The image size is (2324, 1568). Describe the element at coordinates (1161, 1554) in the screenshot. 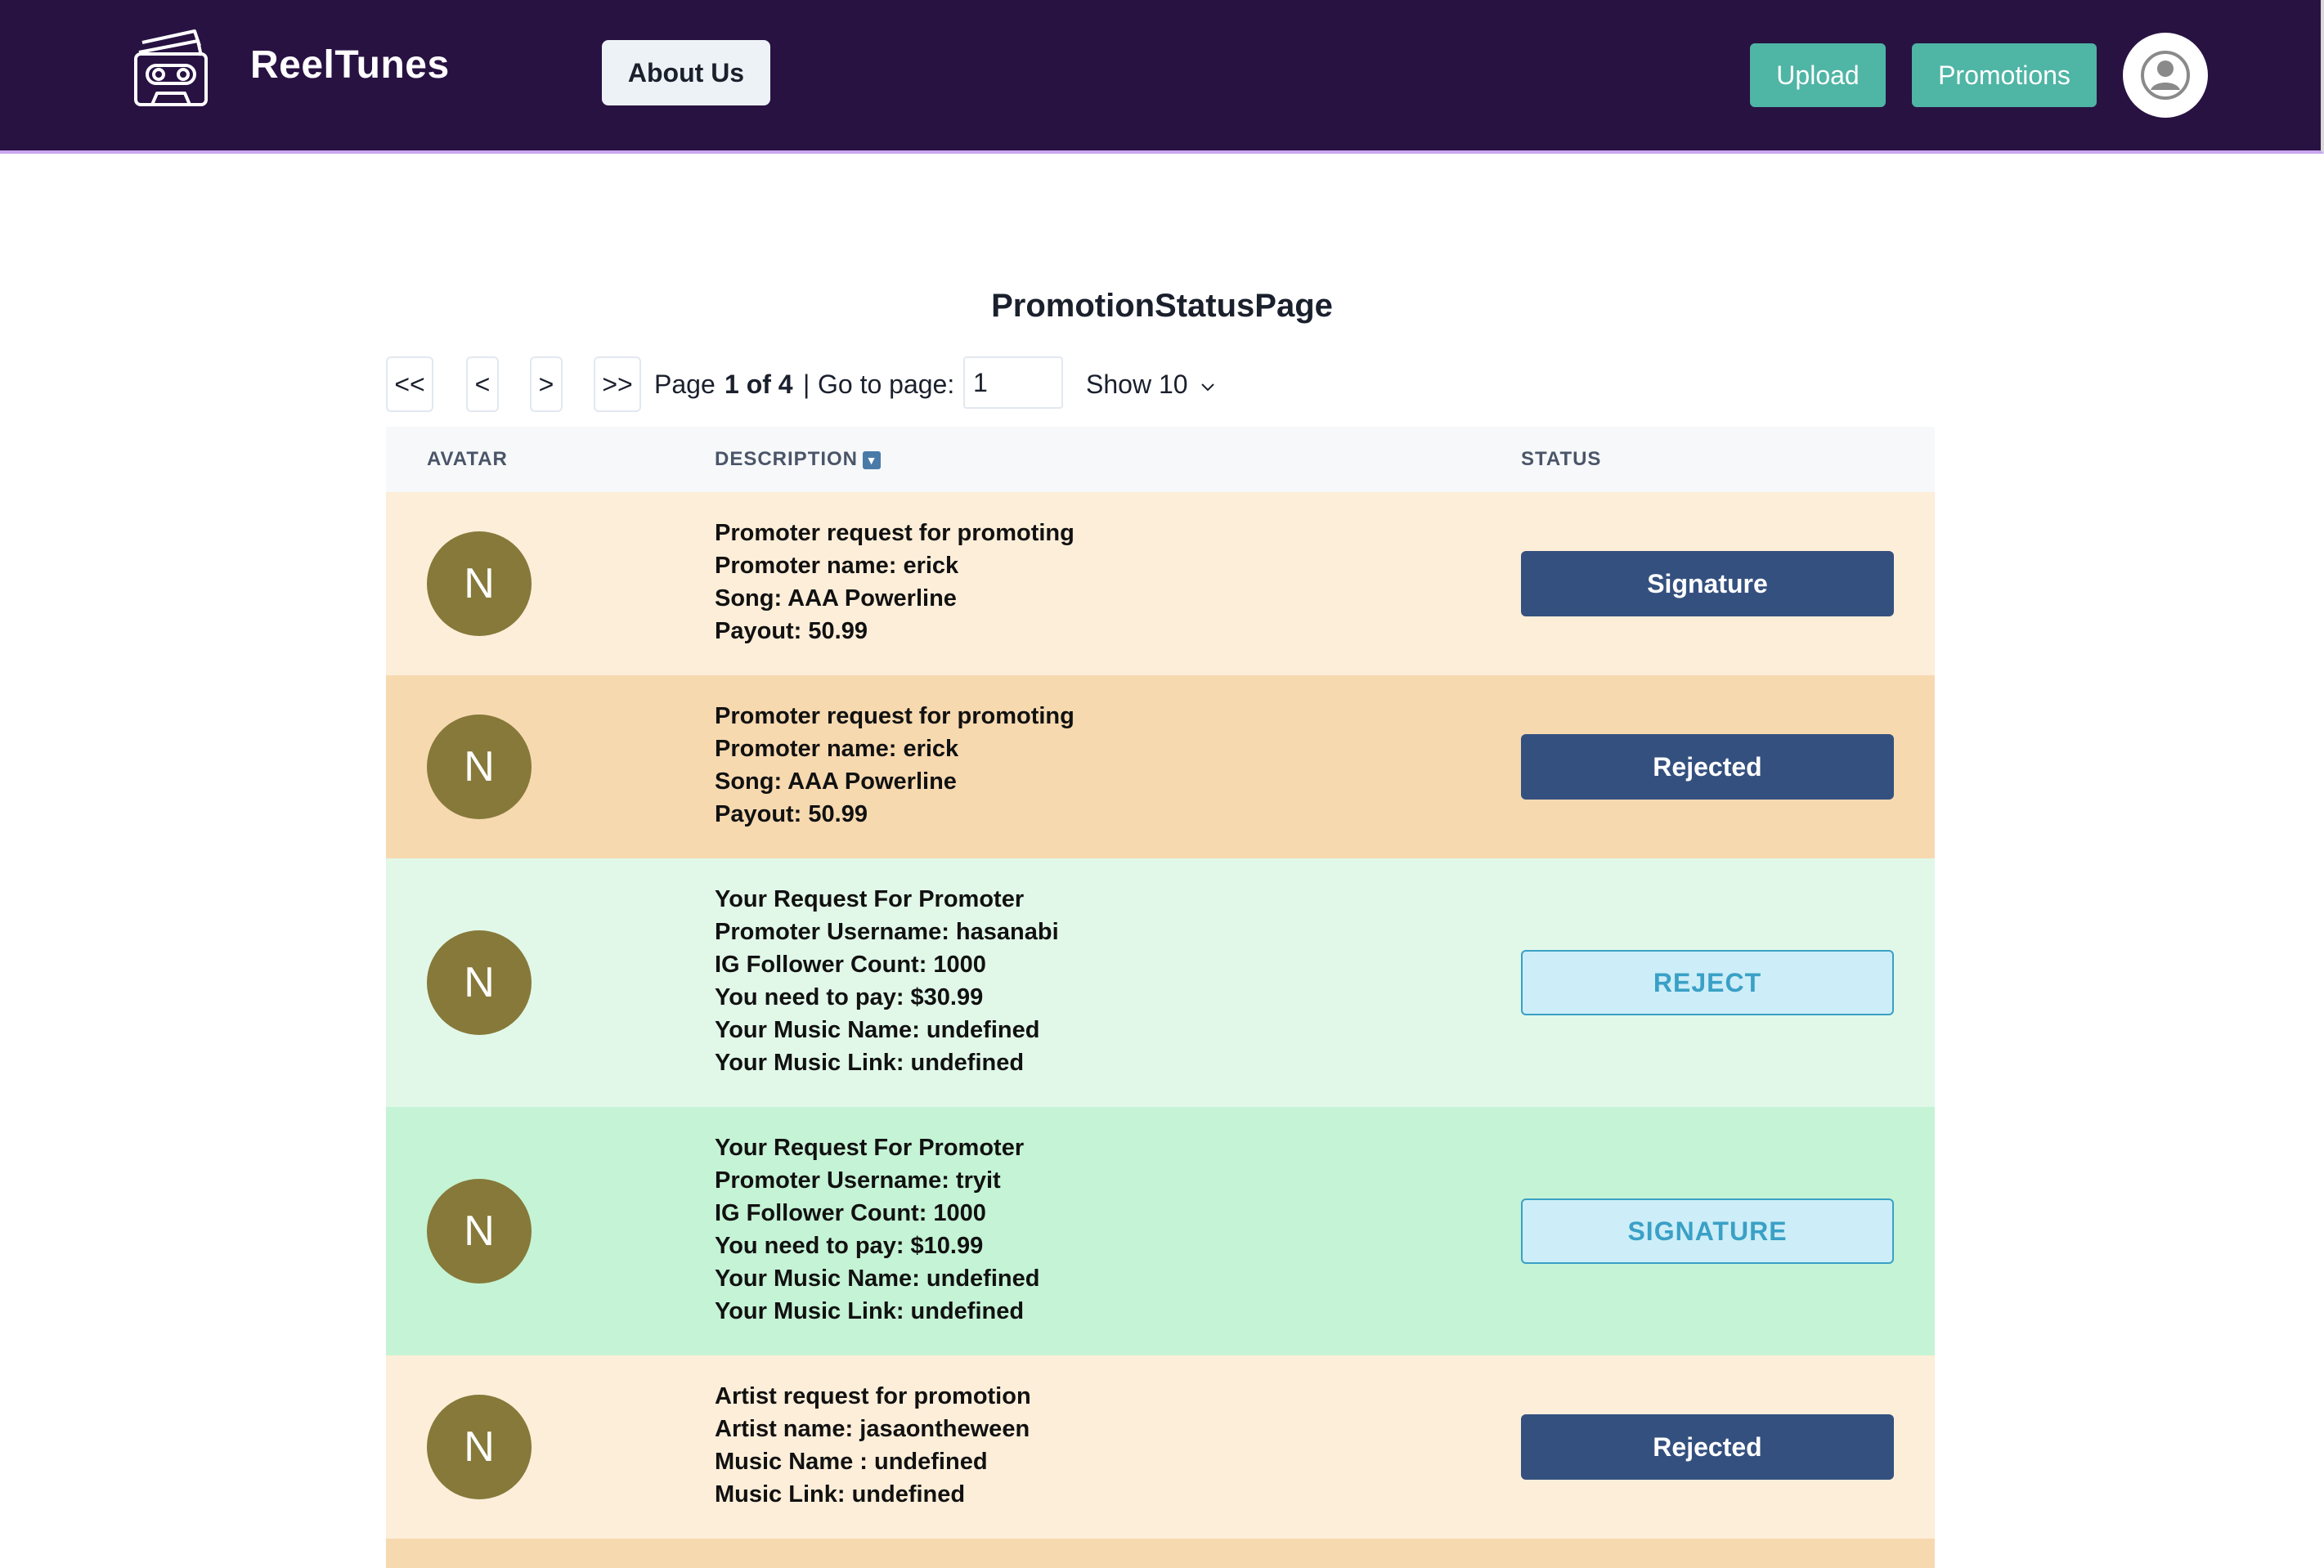

I see `table-row` at that location.